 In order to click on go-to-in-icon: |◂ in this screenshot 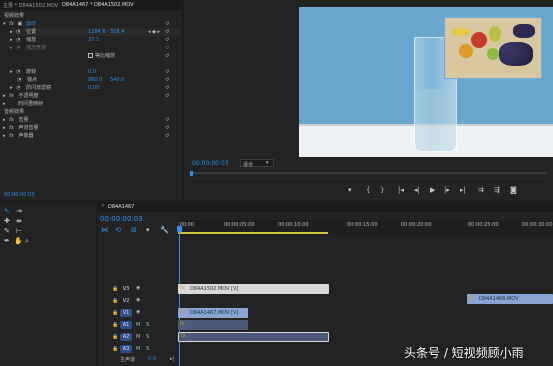, I will do `click(401, 190)`.